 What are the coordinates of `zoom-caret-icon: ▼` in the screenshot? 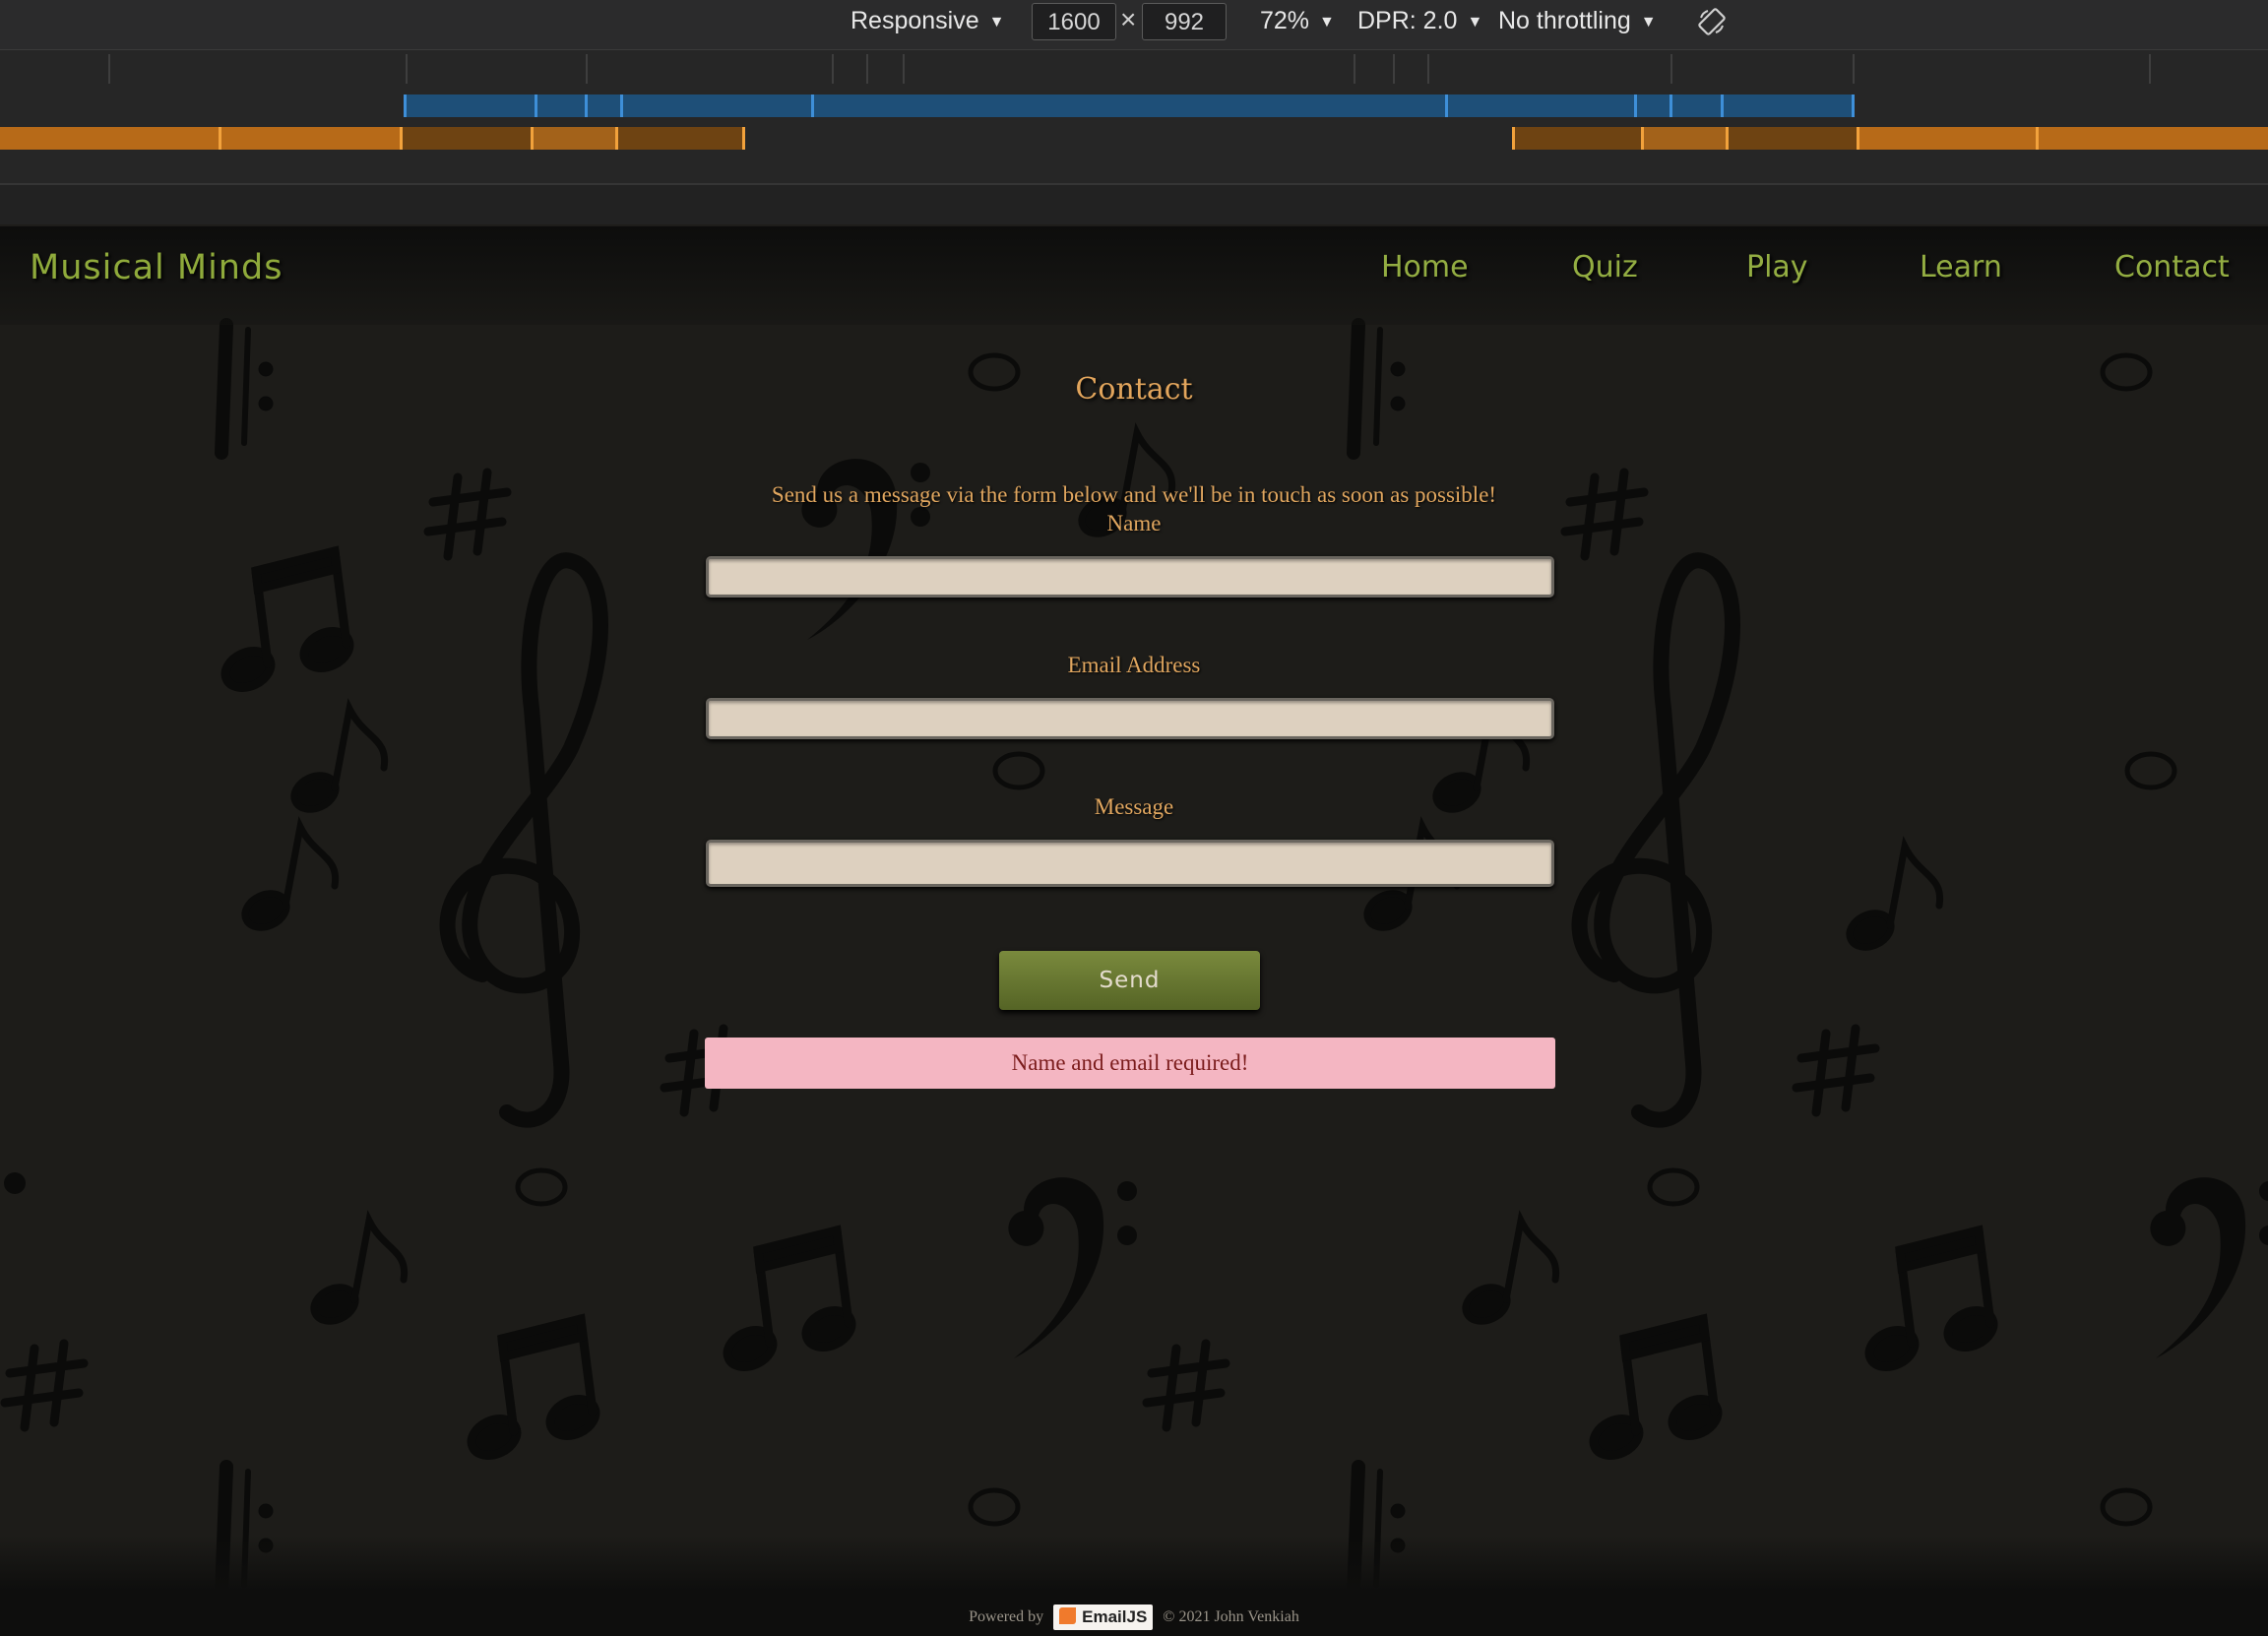 It's located at (1327, 23).